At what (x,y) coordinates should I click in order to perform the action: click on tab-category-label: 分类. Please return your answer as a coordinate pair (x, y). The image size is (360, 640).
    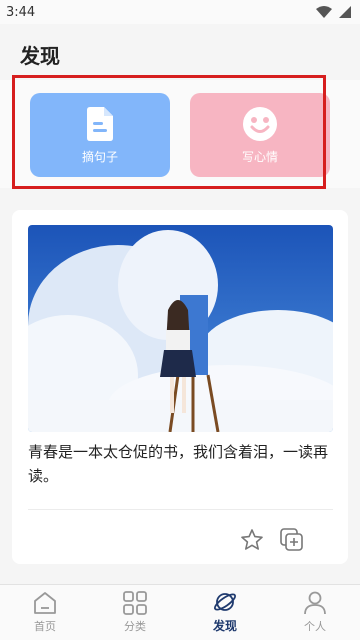
    Looking at the image, I should click on (135, 626).